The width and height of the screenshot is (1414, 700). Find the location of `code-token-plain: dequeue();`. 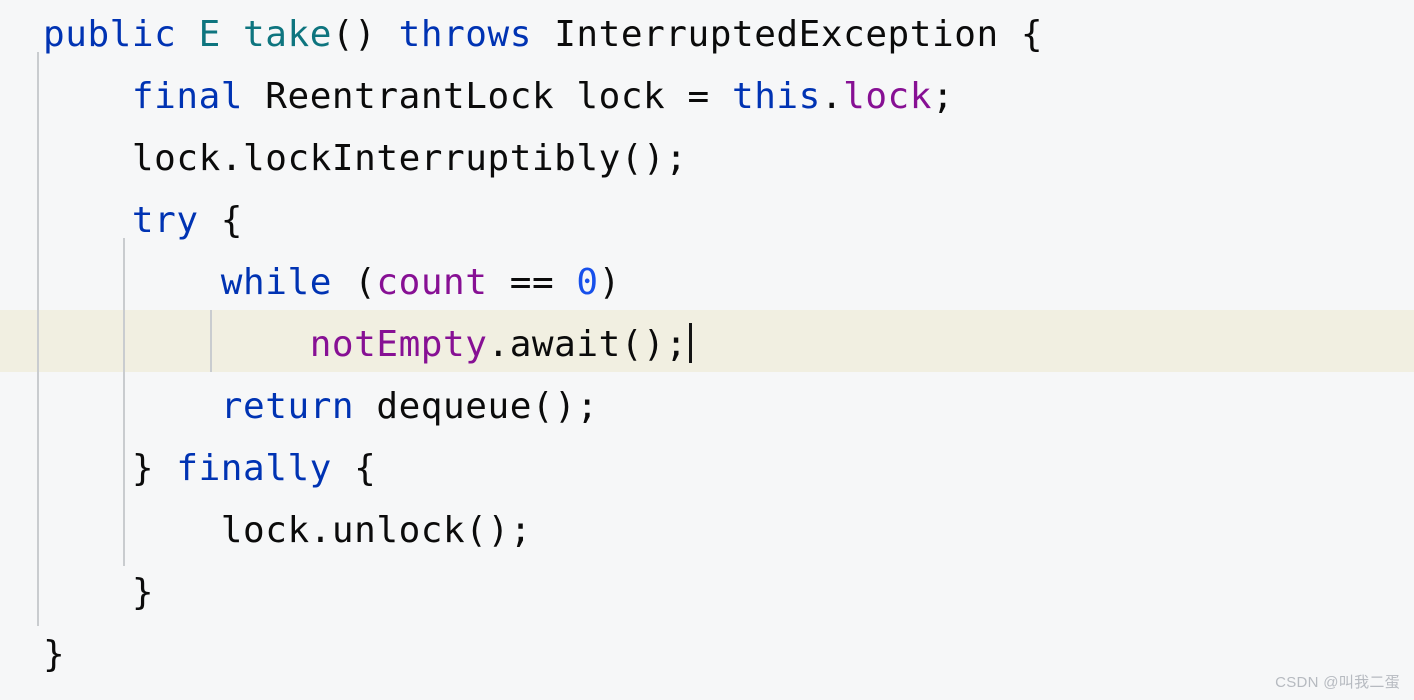

code-token-plain: dequeue(); is located at coordinates (476, 406).